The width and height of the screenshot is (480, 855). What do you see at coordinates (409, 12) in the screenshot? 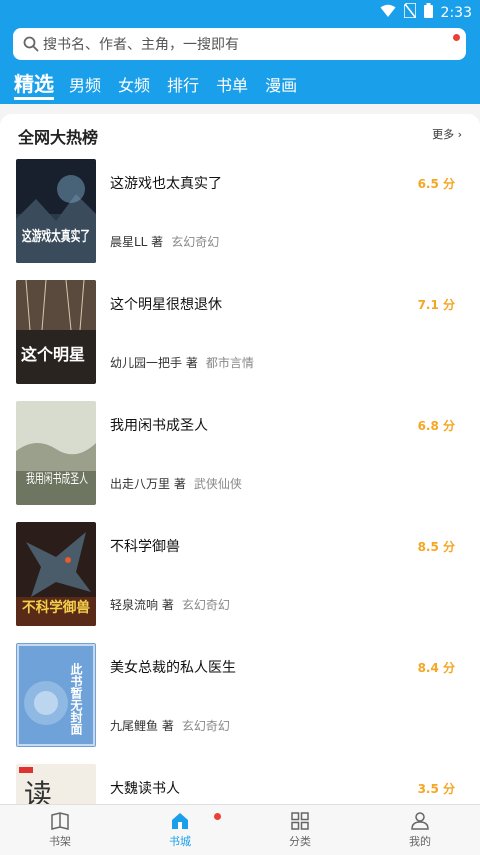
I see `no-sim-icon` at bounding box center [409, 12].